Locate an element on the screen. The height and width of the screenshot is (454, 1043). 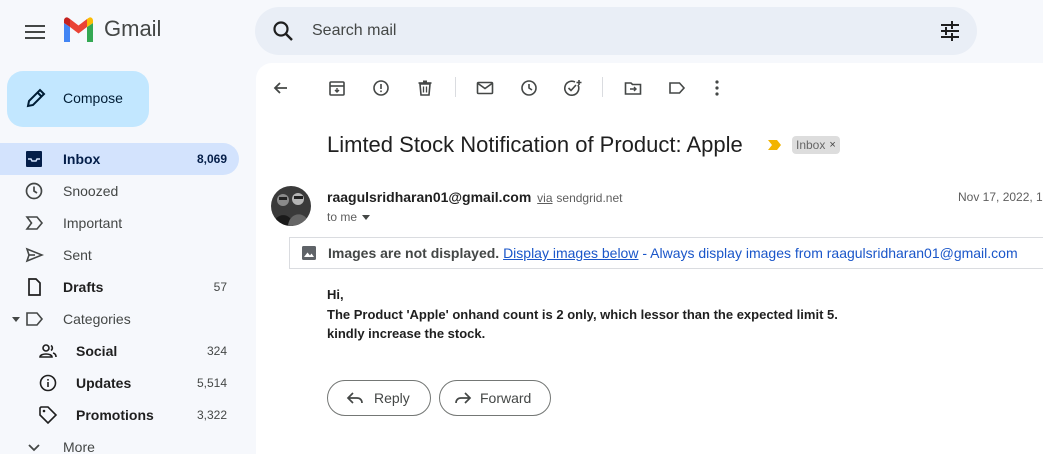
mark-unread-button is located at coordinates (485, 88).